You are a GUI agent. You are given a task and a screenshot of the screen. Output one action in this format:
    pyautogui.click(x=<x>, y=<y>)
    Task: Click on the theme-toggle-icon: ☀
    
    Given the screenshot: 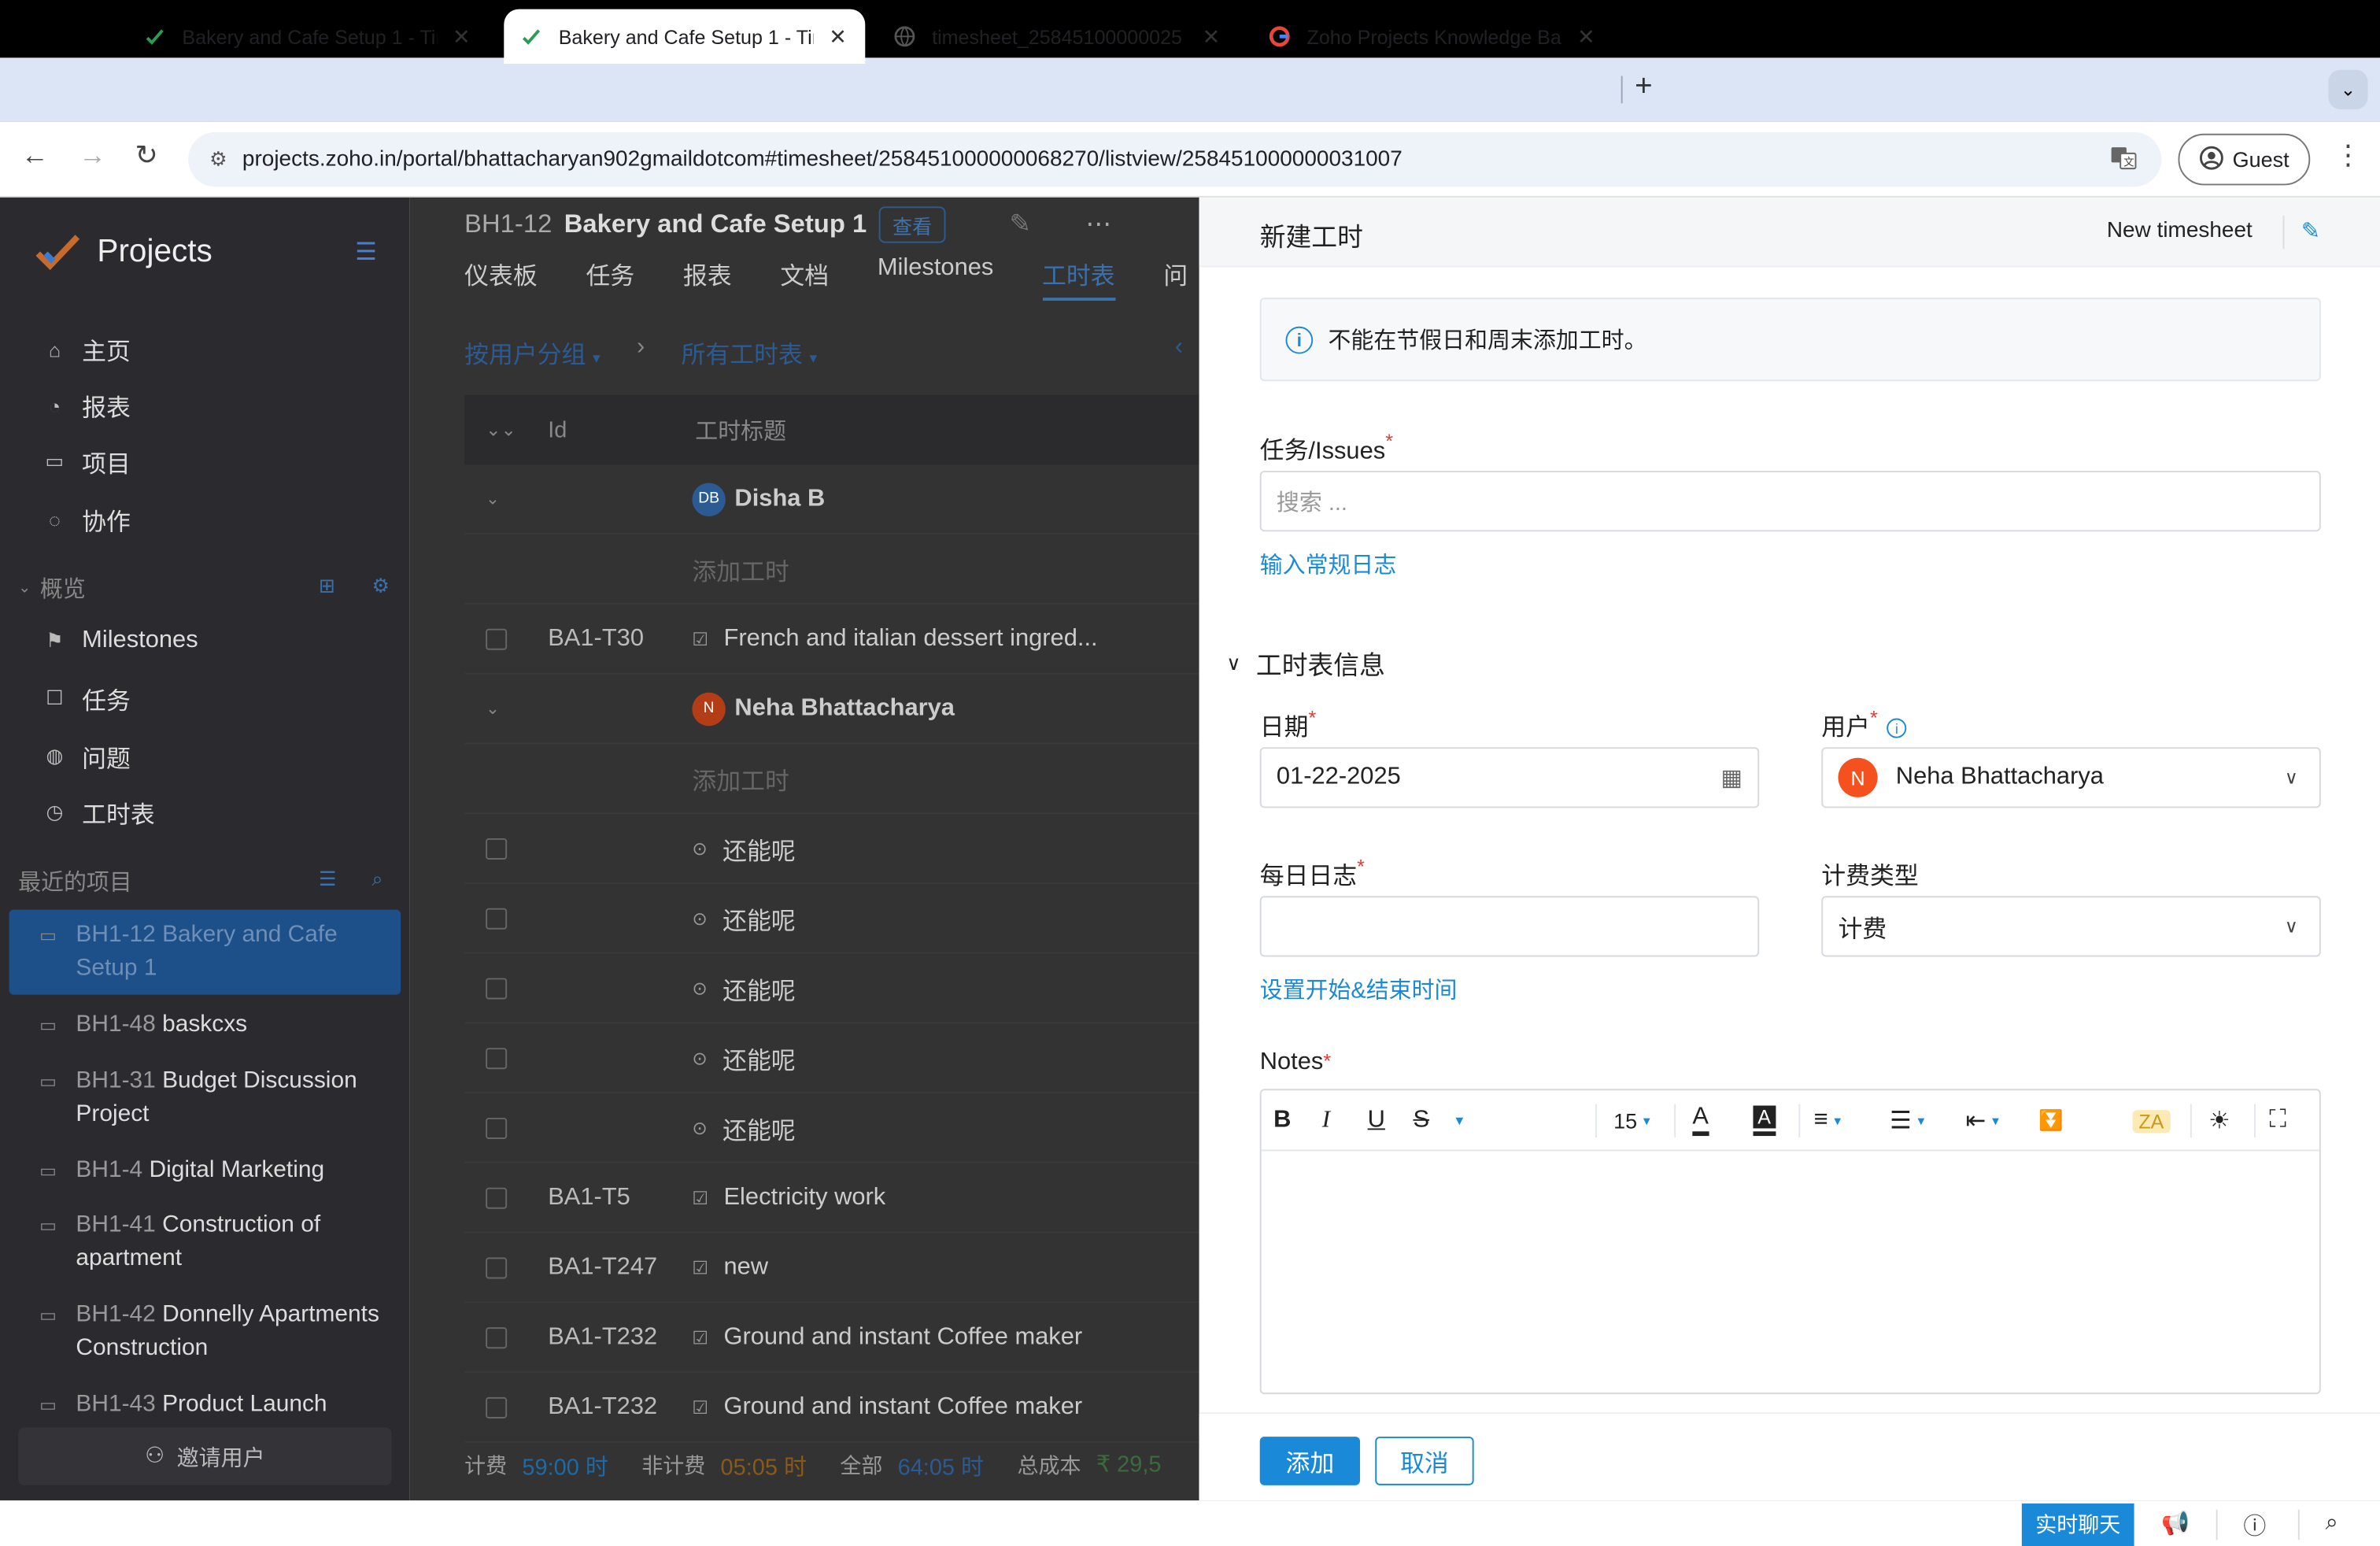 What is the action you would take?
    pyautogui.click(x=2219, y=1121)
    